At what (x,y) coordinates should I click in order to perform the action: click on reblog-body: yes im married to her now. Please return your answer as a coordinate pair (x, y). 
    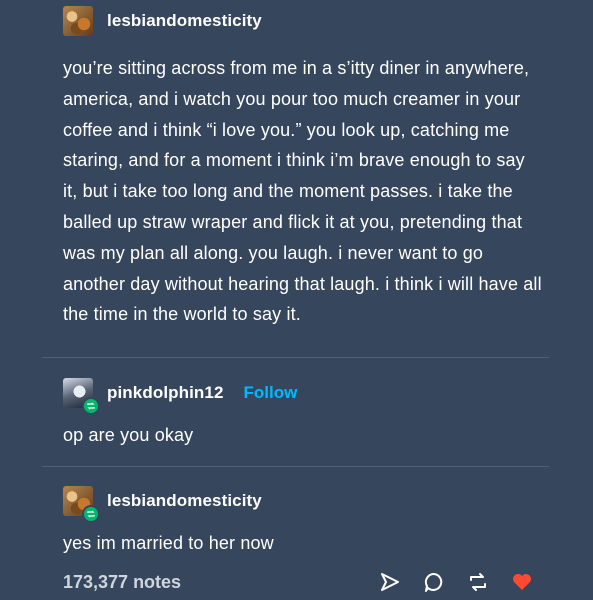
    Looking at the image, I should click on (168, 543).